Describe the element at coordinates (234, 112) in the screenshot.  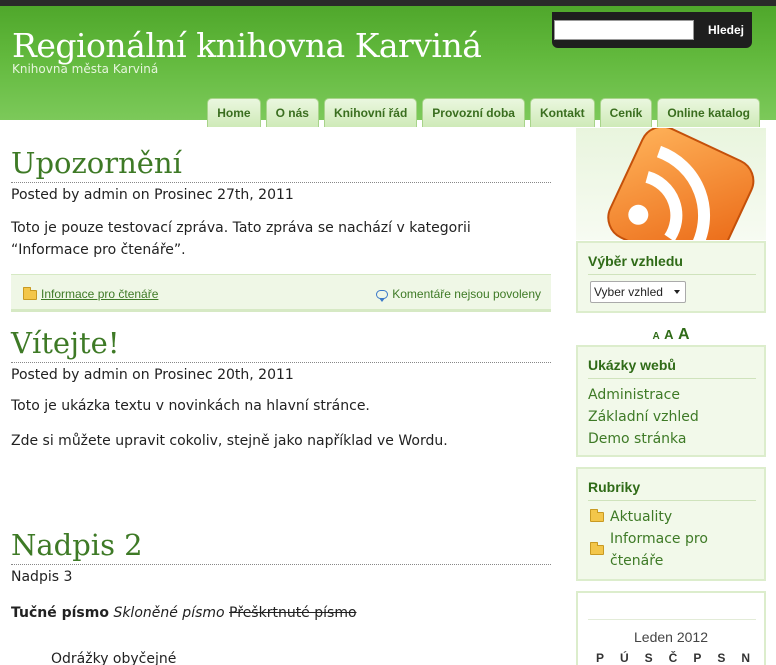
I see `nav-tab-home: Home` at that location.